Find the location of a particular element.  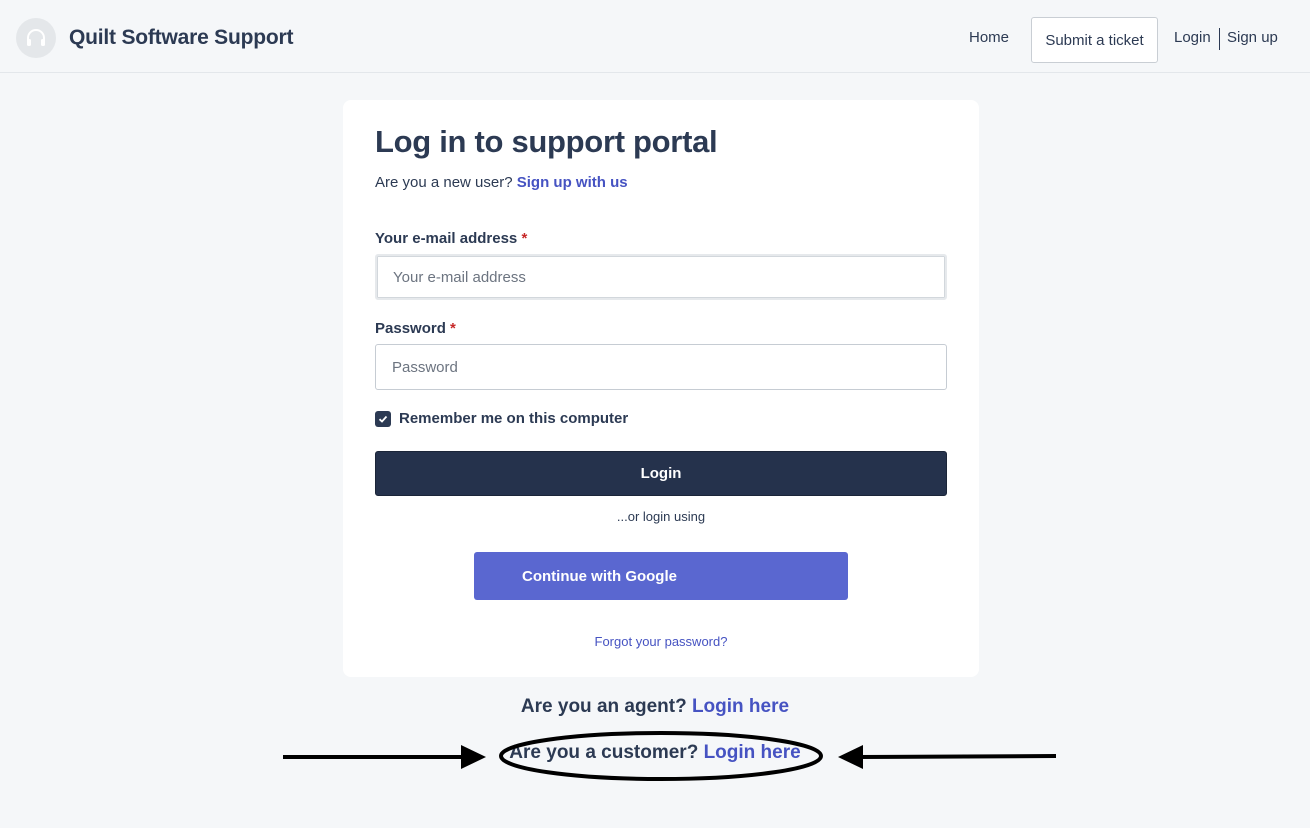

email-field is located at coordinates (661, 277).